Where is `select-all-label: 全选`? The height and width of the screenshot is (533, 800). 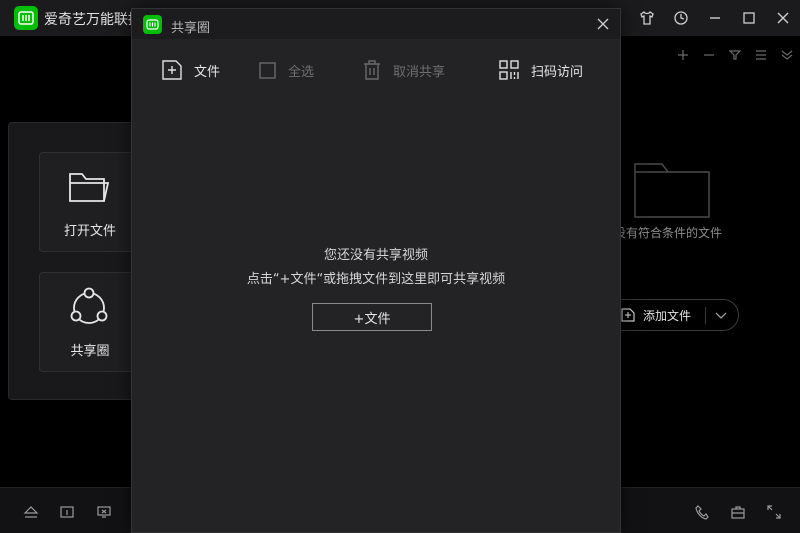 select-all-label: 全选 is located at coordinates (301, 72).